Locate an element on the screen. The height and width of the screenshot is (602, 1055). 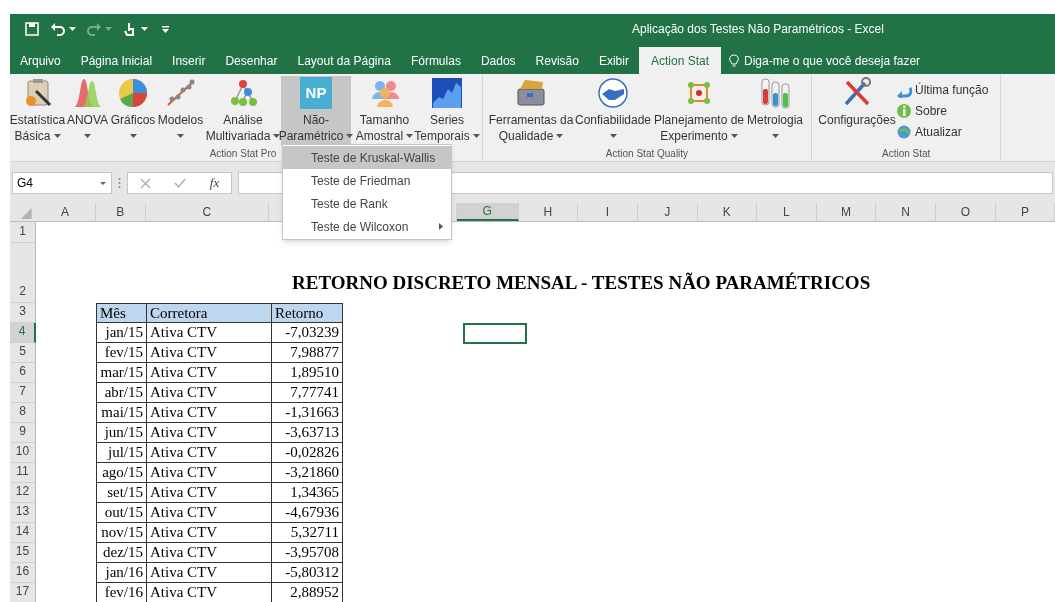
row-header: 12 is located at coordinates (23, 493).